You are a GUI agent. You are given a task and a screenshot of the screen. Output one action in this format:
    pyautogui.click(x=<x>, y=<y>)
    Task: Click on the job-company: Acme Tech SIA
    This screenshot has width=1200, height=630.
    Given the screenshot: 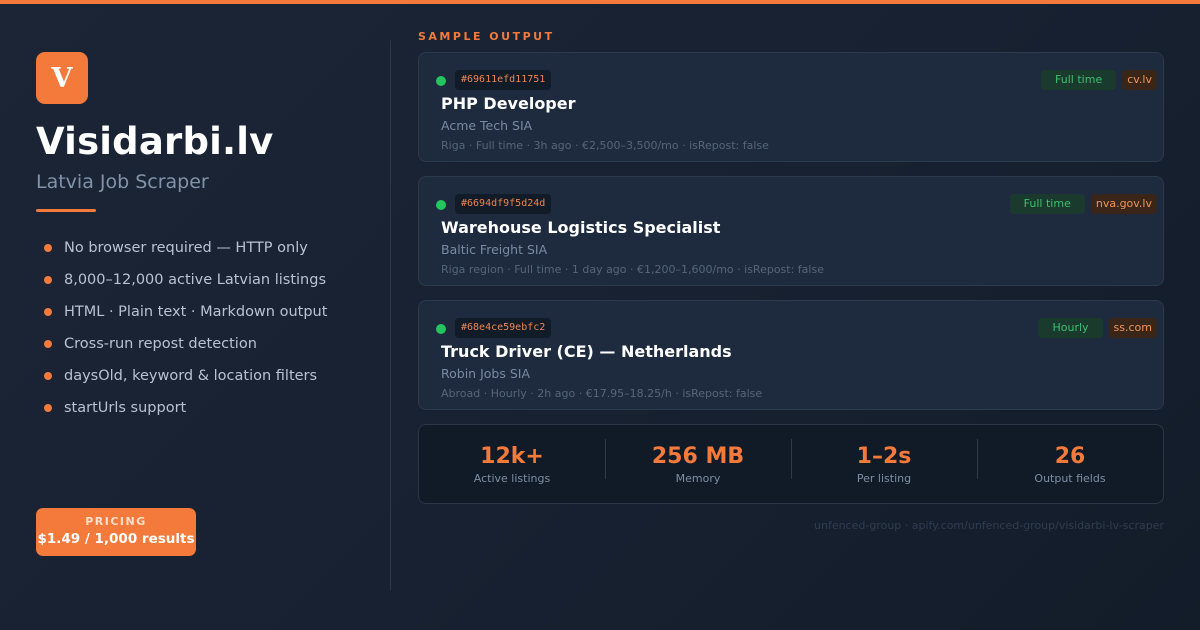 What is the action you would take?
    pyautogui.click(x=487, y=125)
    